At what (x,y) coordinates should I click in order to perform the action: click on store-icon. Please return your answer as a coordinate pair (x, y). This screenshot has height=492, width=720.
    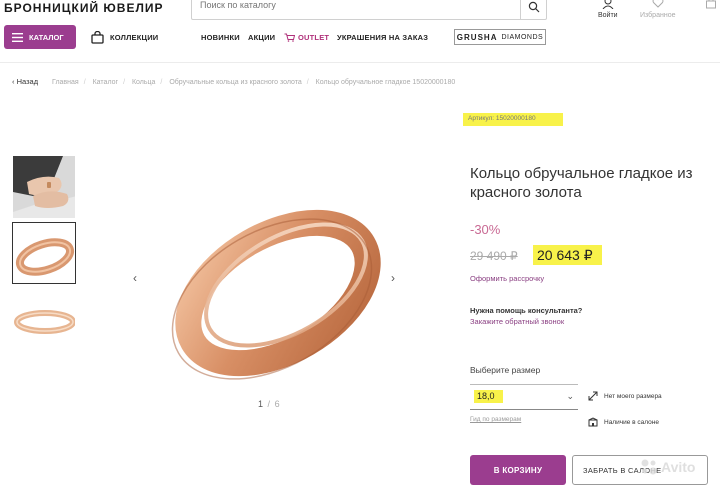
    Looking at the image, I should click on (593, 422).